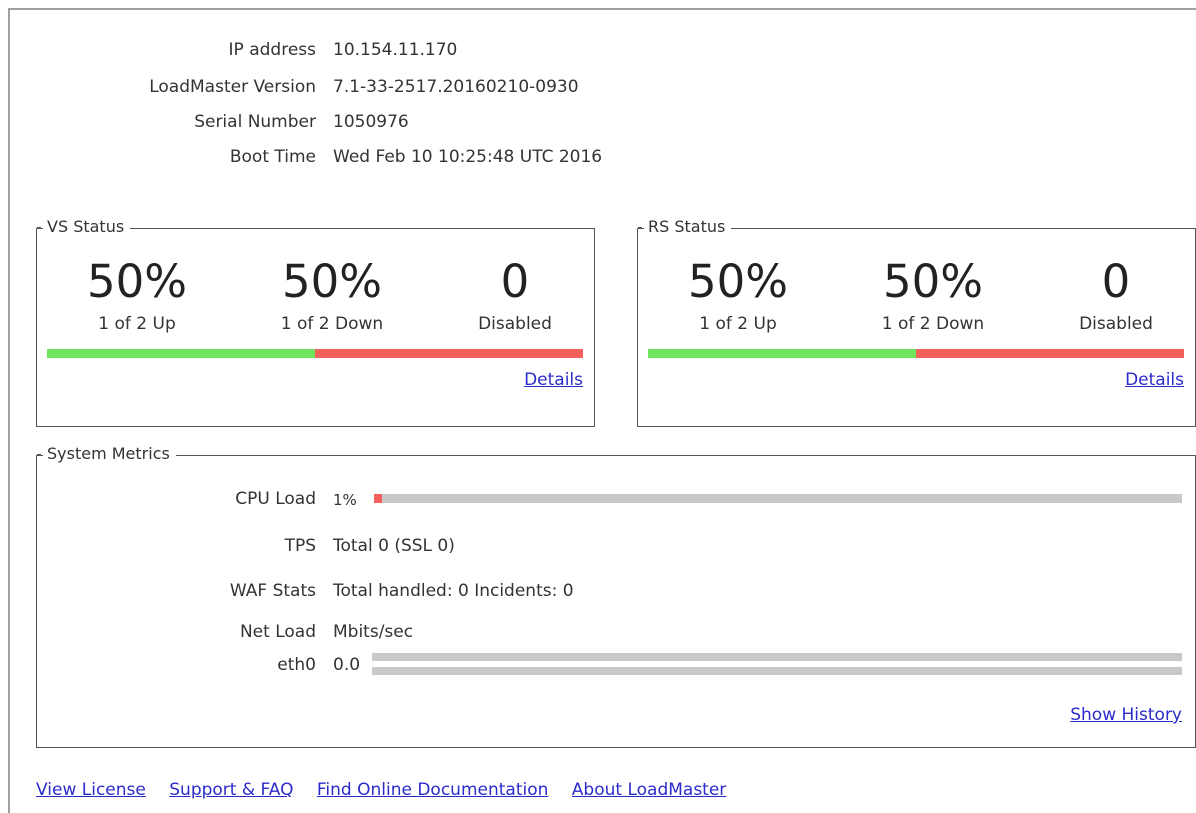 The width and height of the screenshot is (1196, 813). What do you see at coordinates (347, 665) in the screenshot?
I see `eth0-value: 0.0` at bounding box center [347, 665].